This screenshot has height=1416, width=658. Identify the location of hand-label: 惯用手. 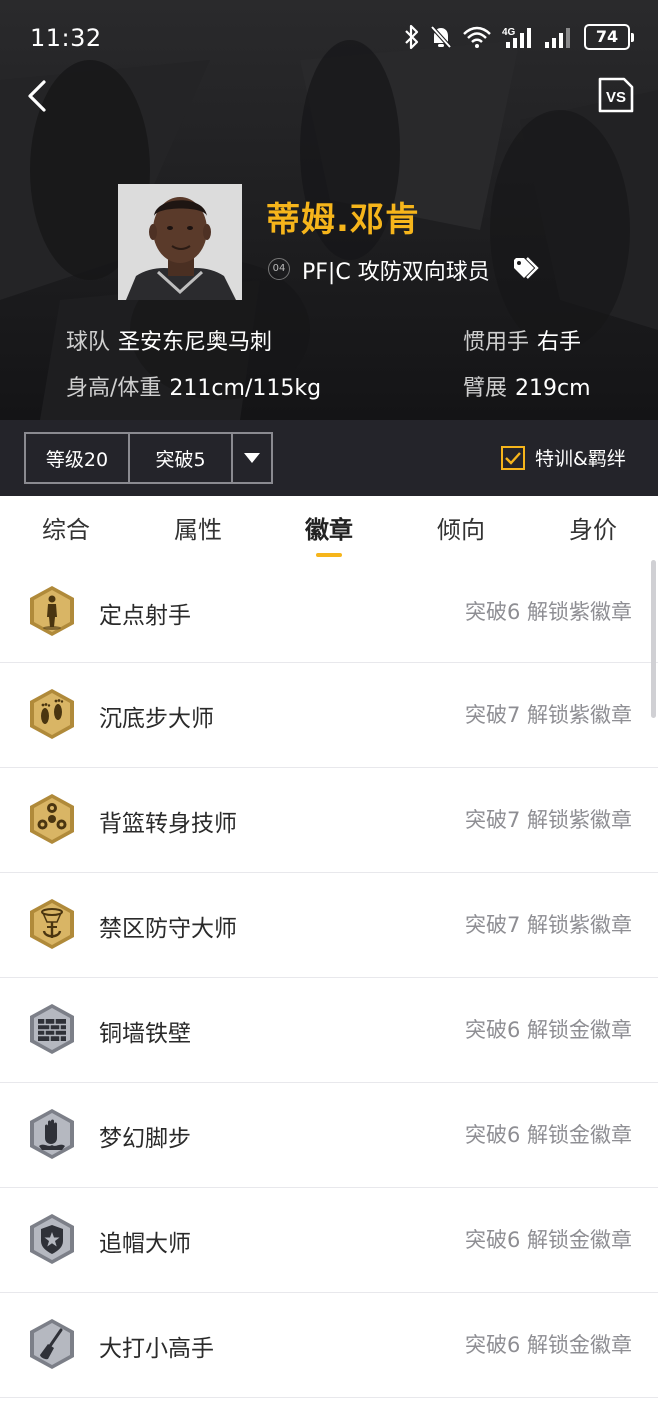
(496, 342).